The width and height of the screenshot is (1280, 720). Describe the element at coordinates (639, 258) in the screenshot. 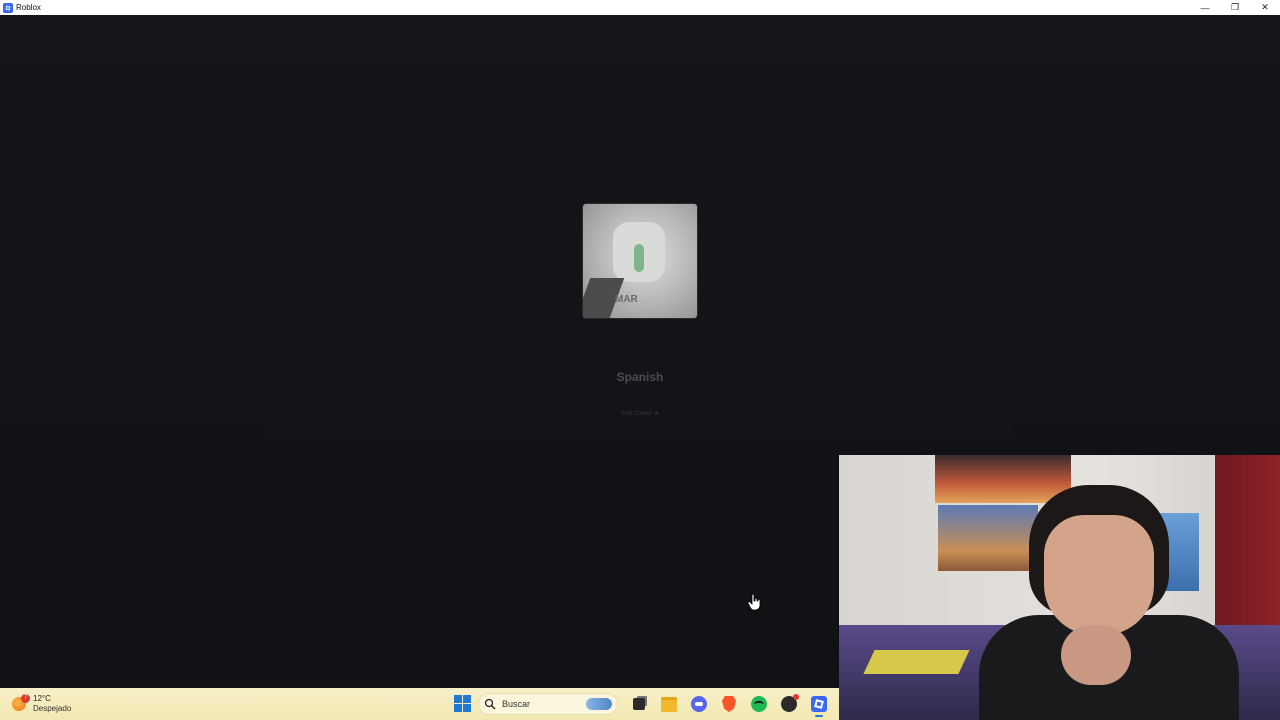

I see `microphone-icon` at that location.